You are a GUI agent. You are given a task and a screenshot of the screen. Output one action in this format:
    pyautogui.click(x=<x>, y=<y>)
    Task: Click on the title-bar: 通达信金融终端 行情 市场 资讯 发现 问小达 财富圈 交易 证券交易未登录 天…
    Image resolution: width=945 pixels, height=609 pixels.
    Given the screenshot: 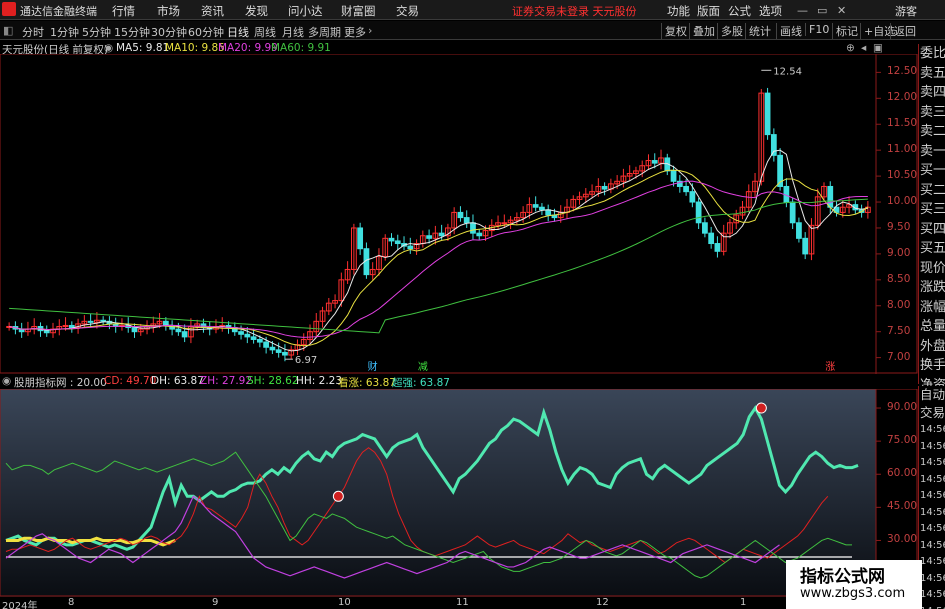 What is the action you would take?
    pyautogui.click(x=472, y=10)
    